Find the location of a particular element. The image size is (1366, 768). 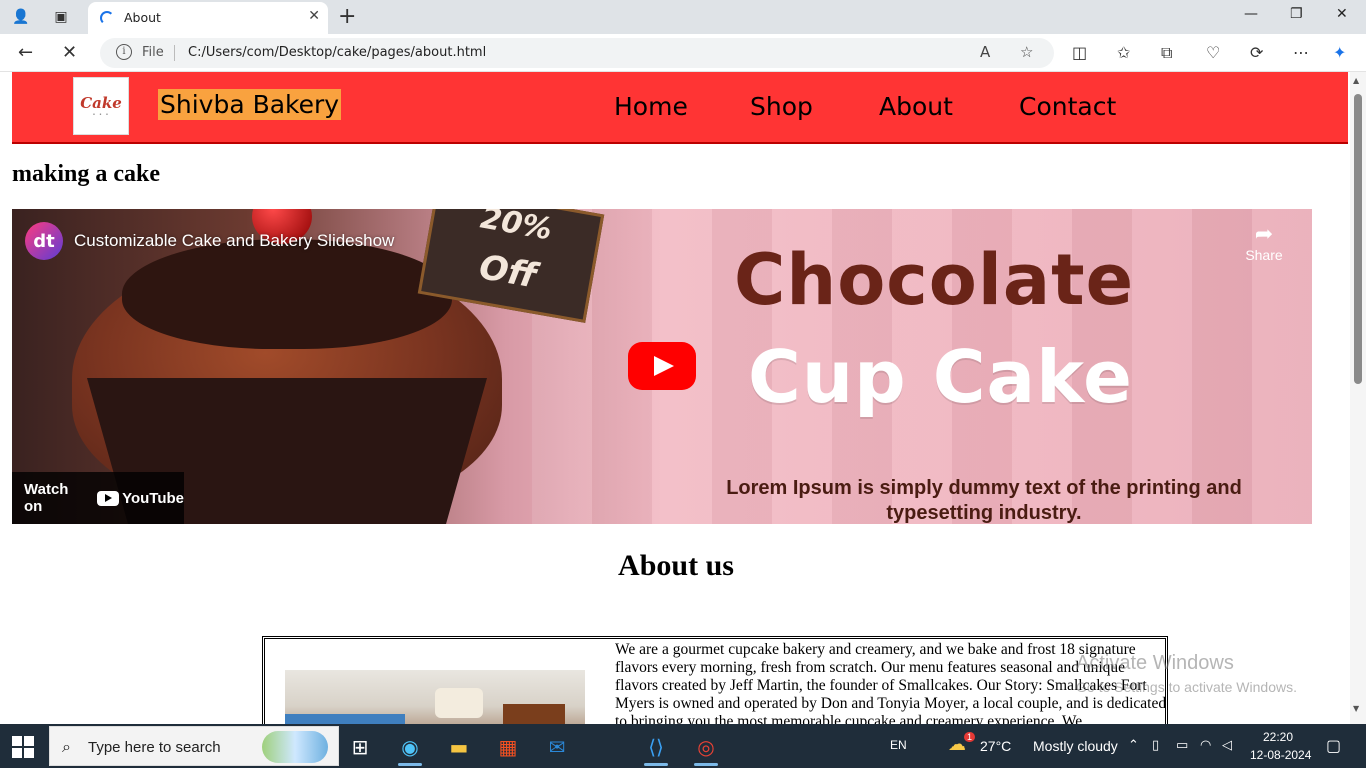

temperature: 27°C is located at coordinates (995, 746).